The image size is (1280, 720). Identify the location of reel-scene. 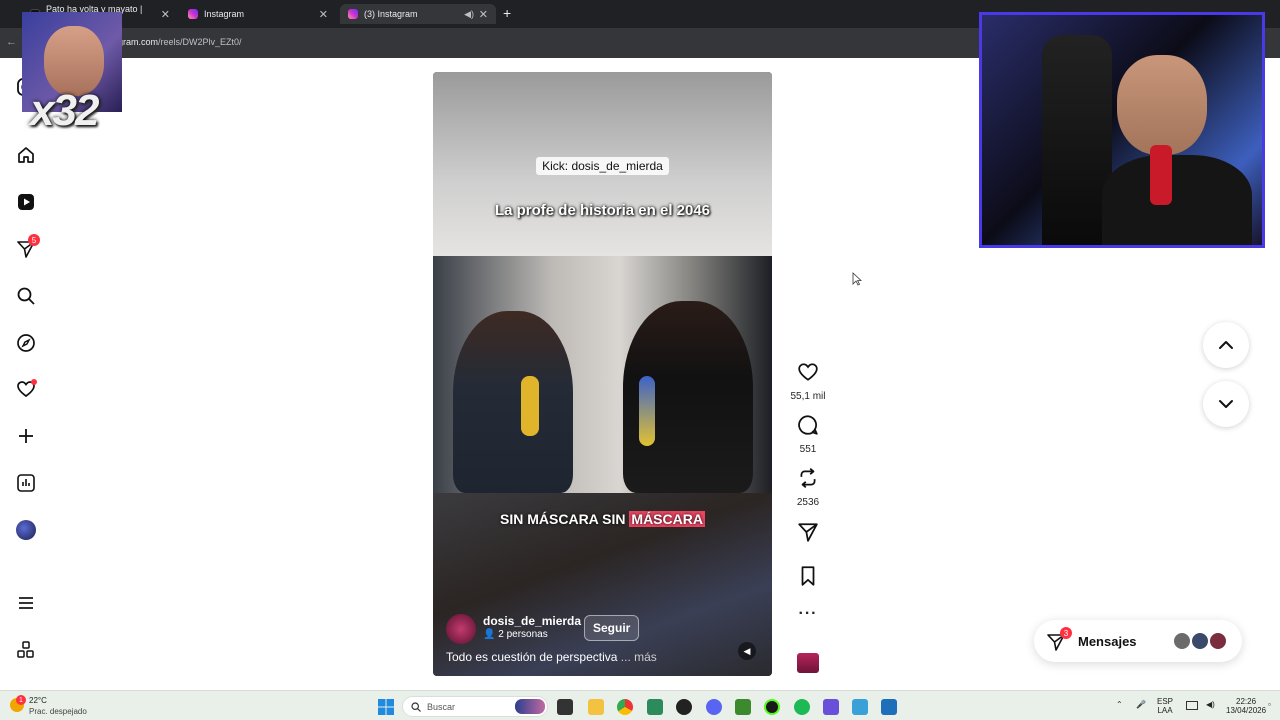
(602, 374).